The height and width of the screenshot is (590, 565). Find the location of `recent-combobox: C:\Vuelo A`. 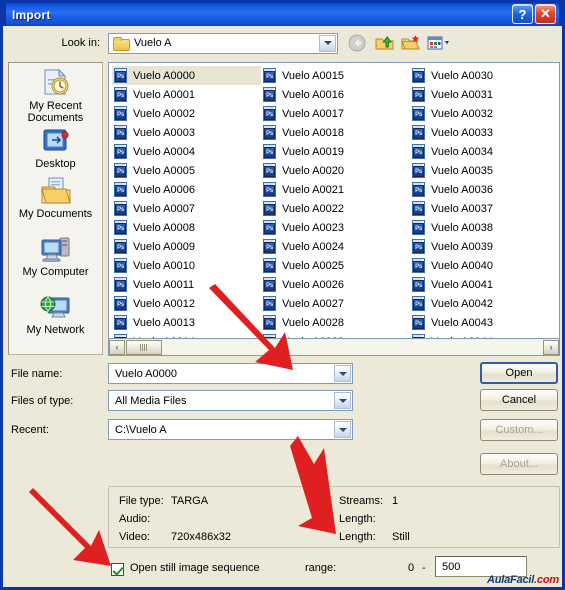

recent-combobox: C:\Vuelo A is located at coordinates (230, 429).